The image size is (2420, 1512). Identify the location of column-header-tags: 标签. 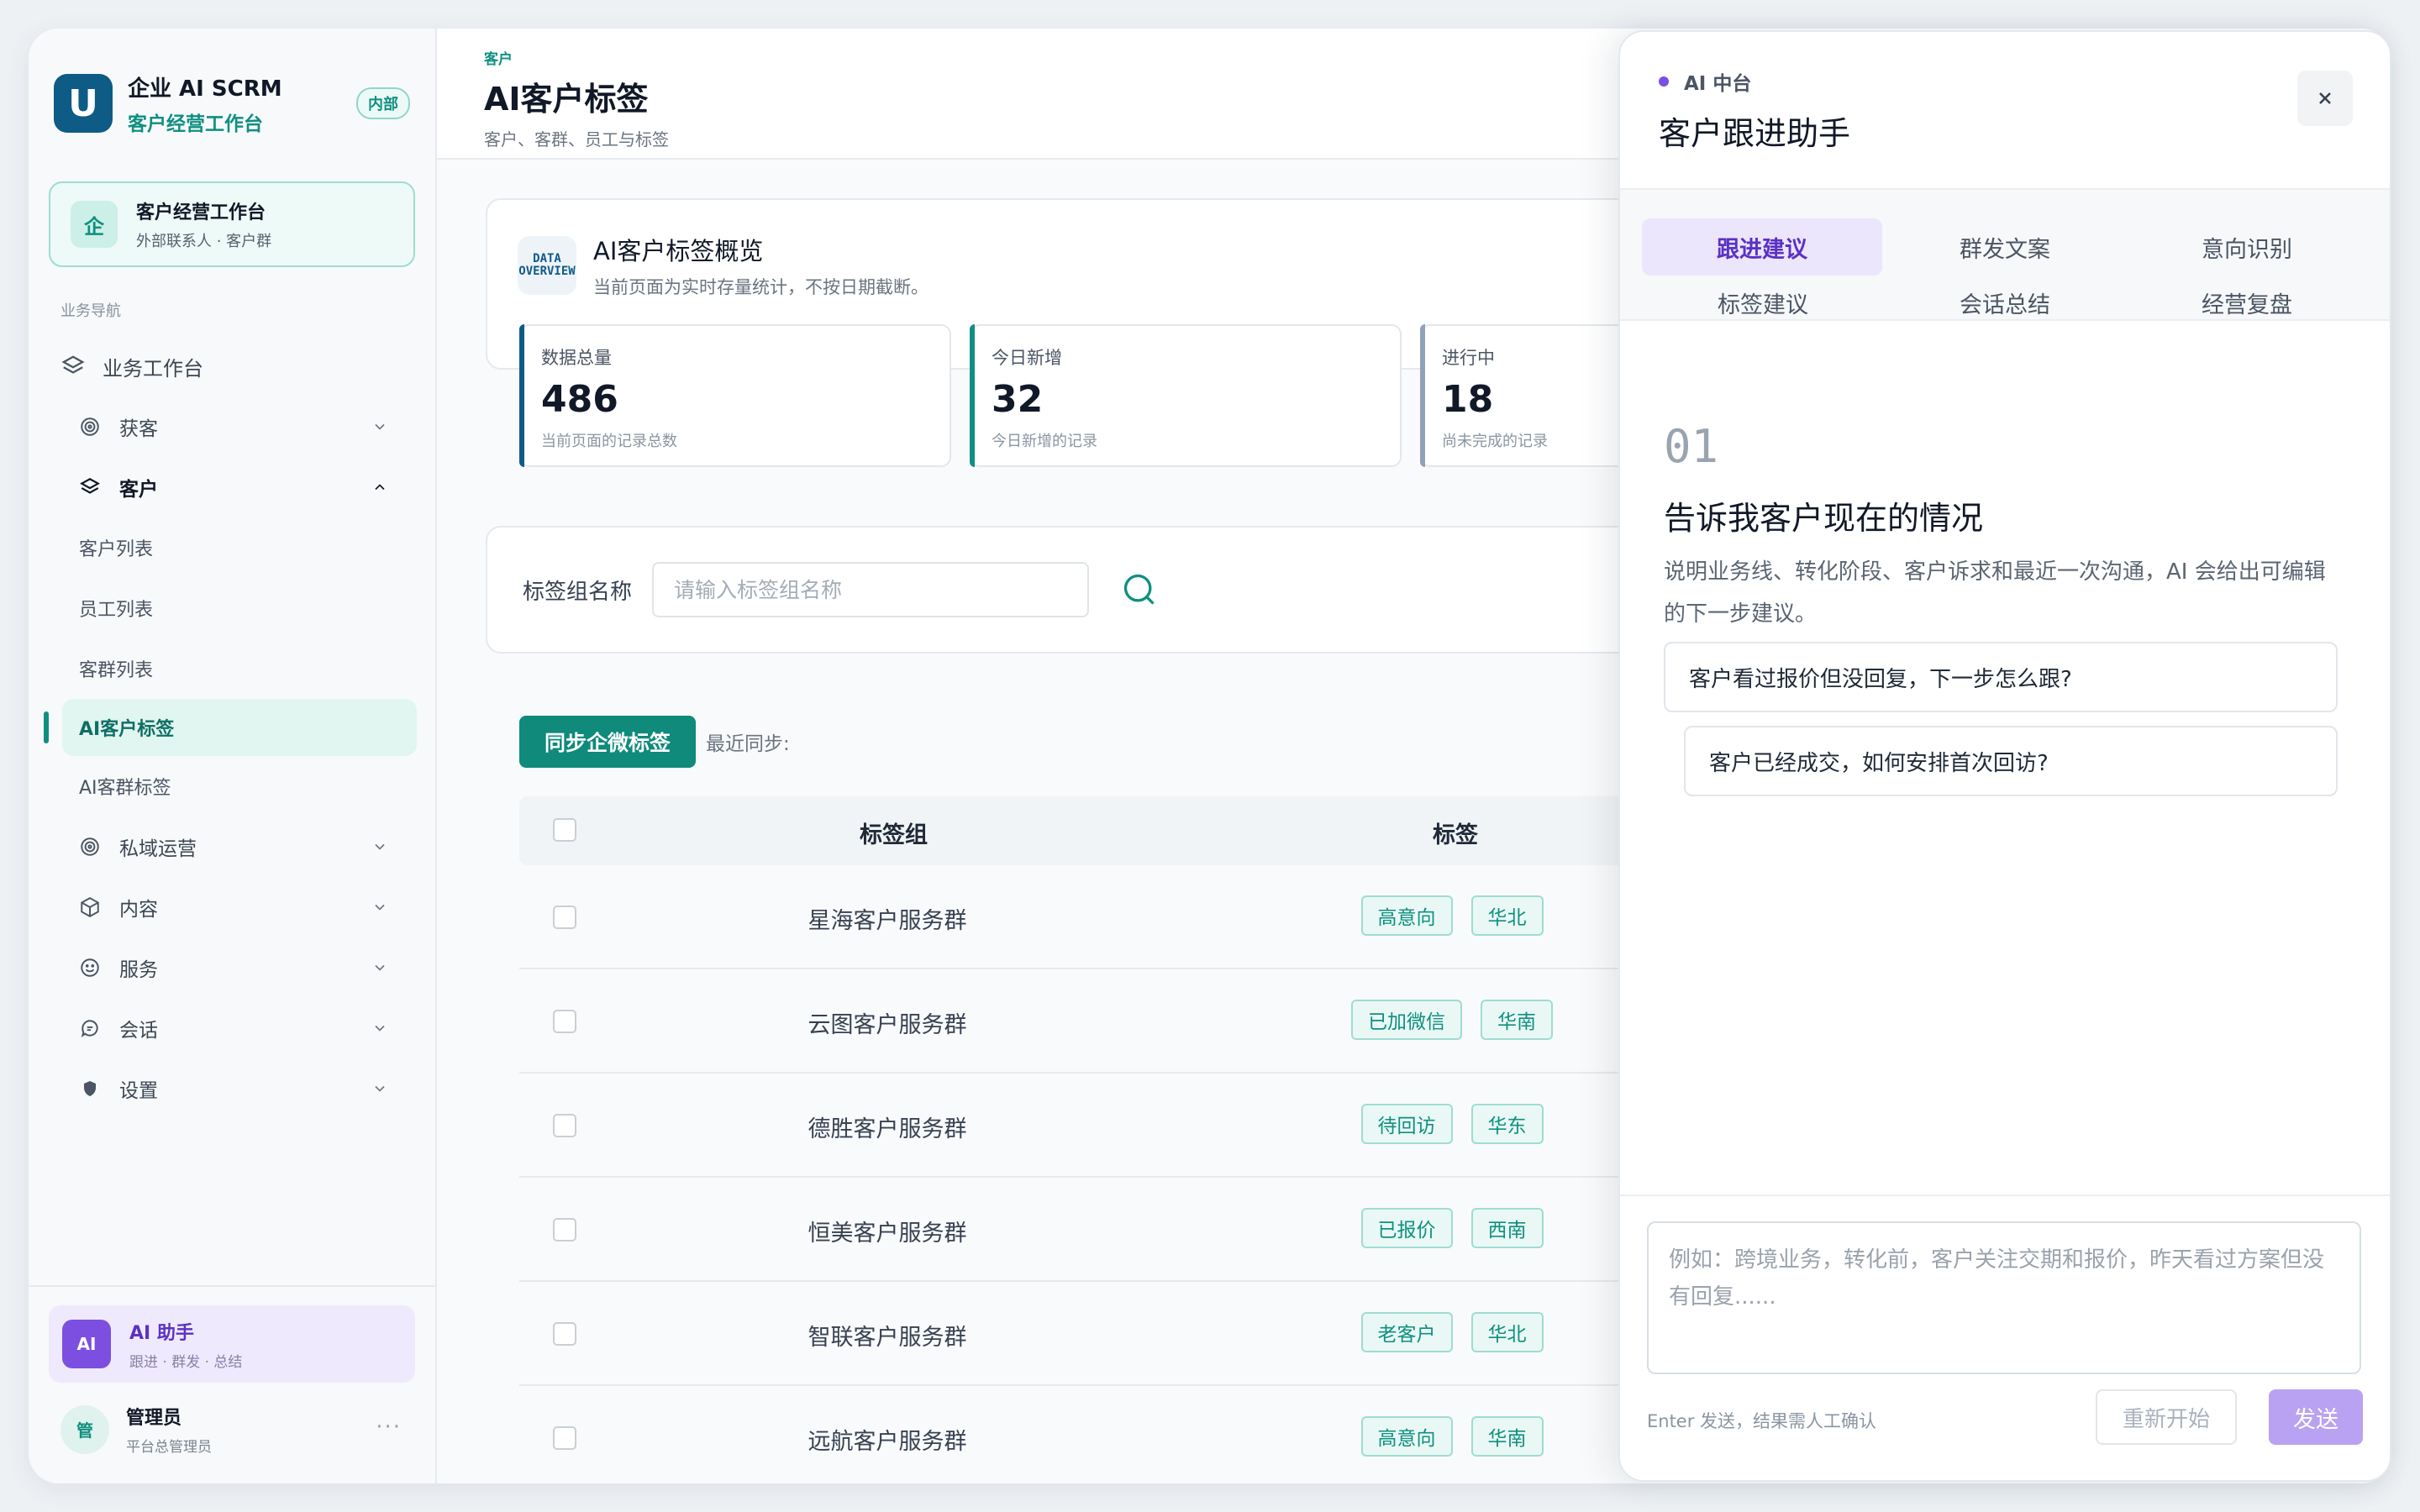
(1455, 832).